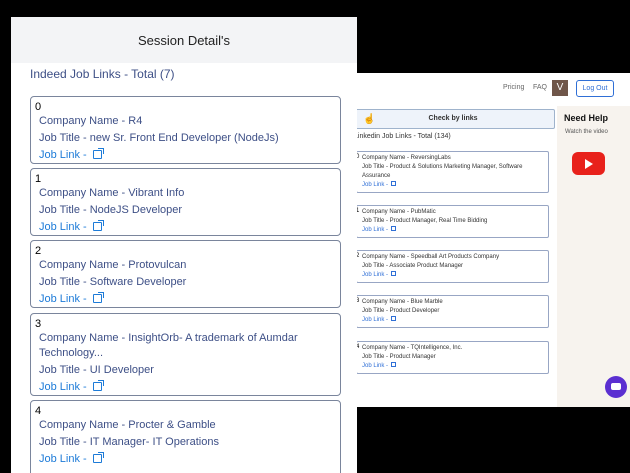  Describe the element at coordinates (406, 158) in the screenshot. I see `company-name: Company Name - ReversingLabs` at that location.